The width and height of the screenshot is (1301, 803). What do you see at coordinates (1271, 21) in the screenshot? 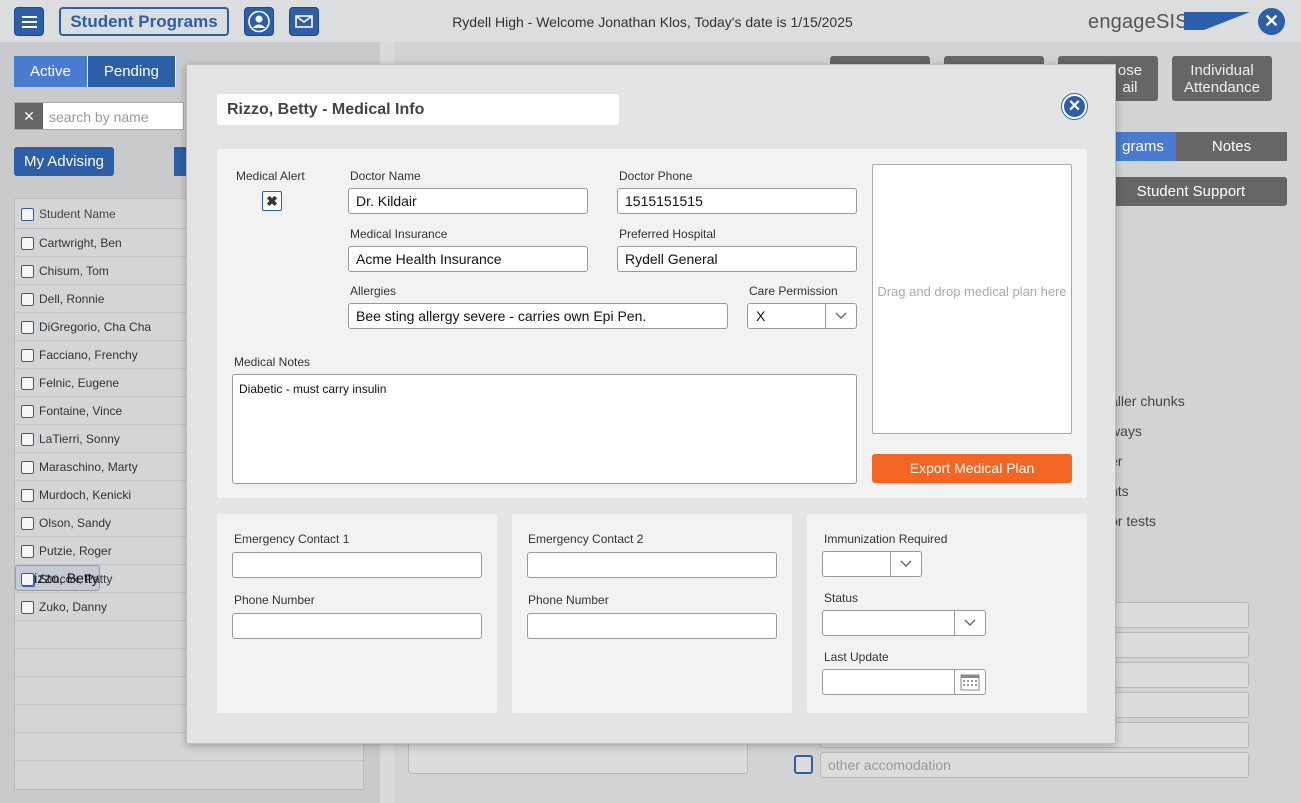
I see `app-close-icon: ✕` at bounding box center [1271, 21].